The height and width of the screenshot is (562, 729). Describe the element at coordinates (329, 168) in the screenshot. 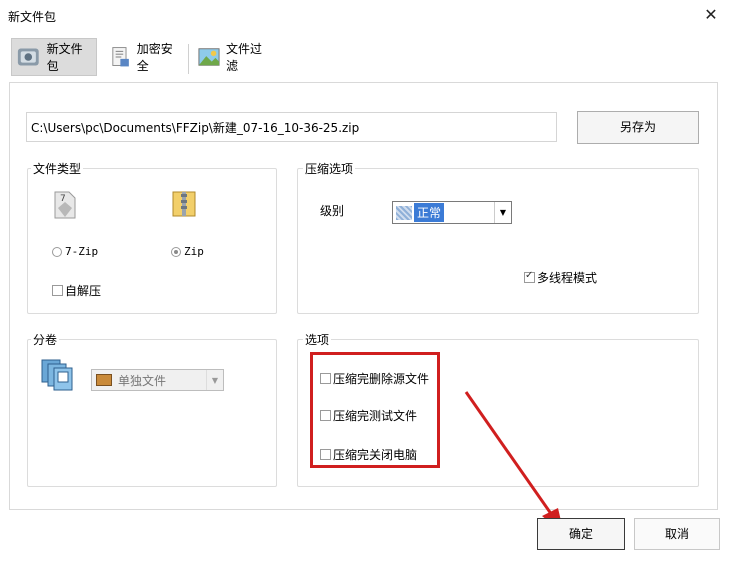

I see `compress-options-label: 压缩选项` at that location.